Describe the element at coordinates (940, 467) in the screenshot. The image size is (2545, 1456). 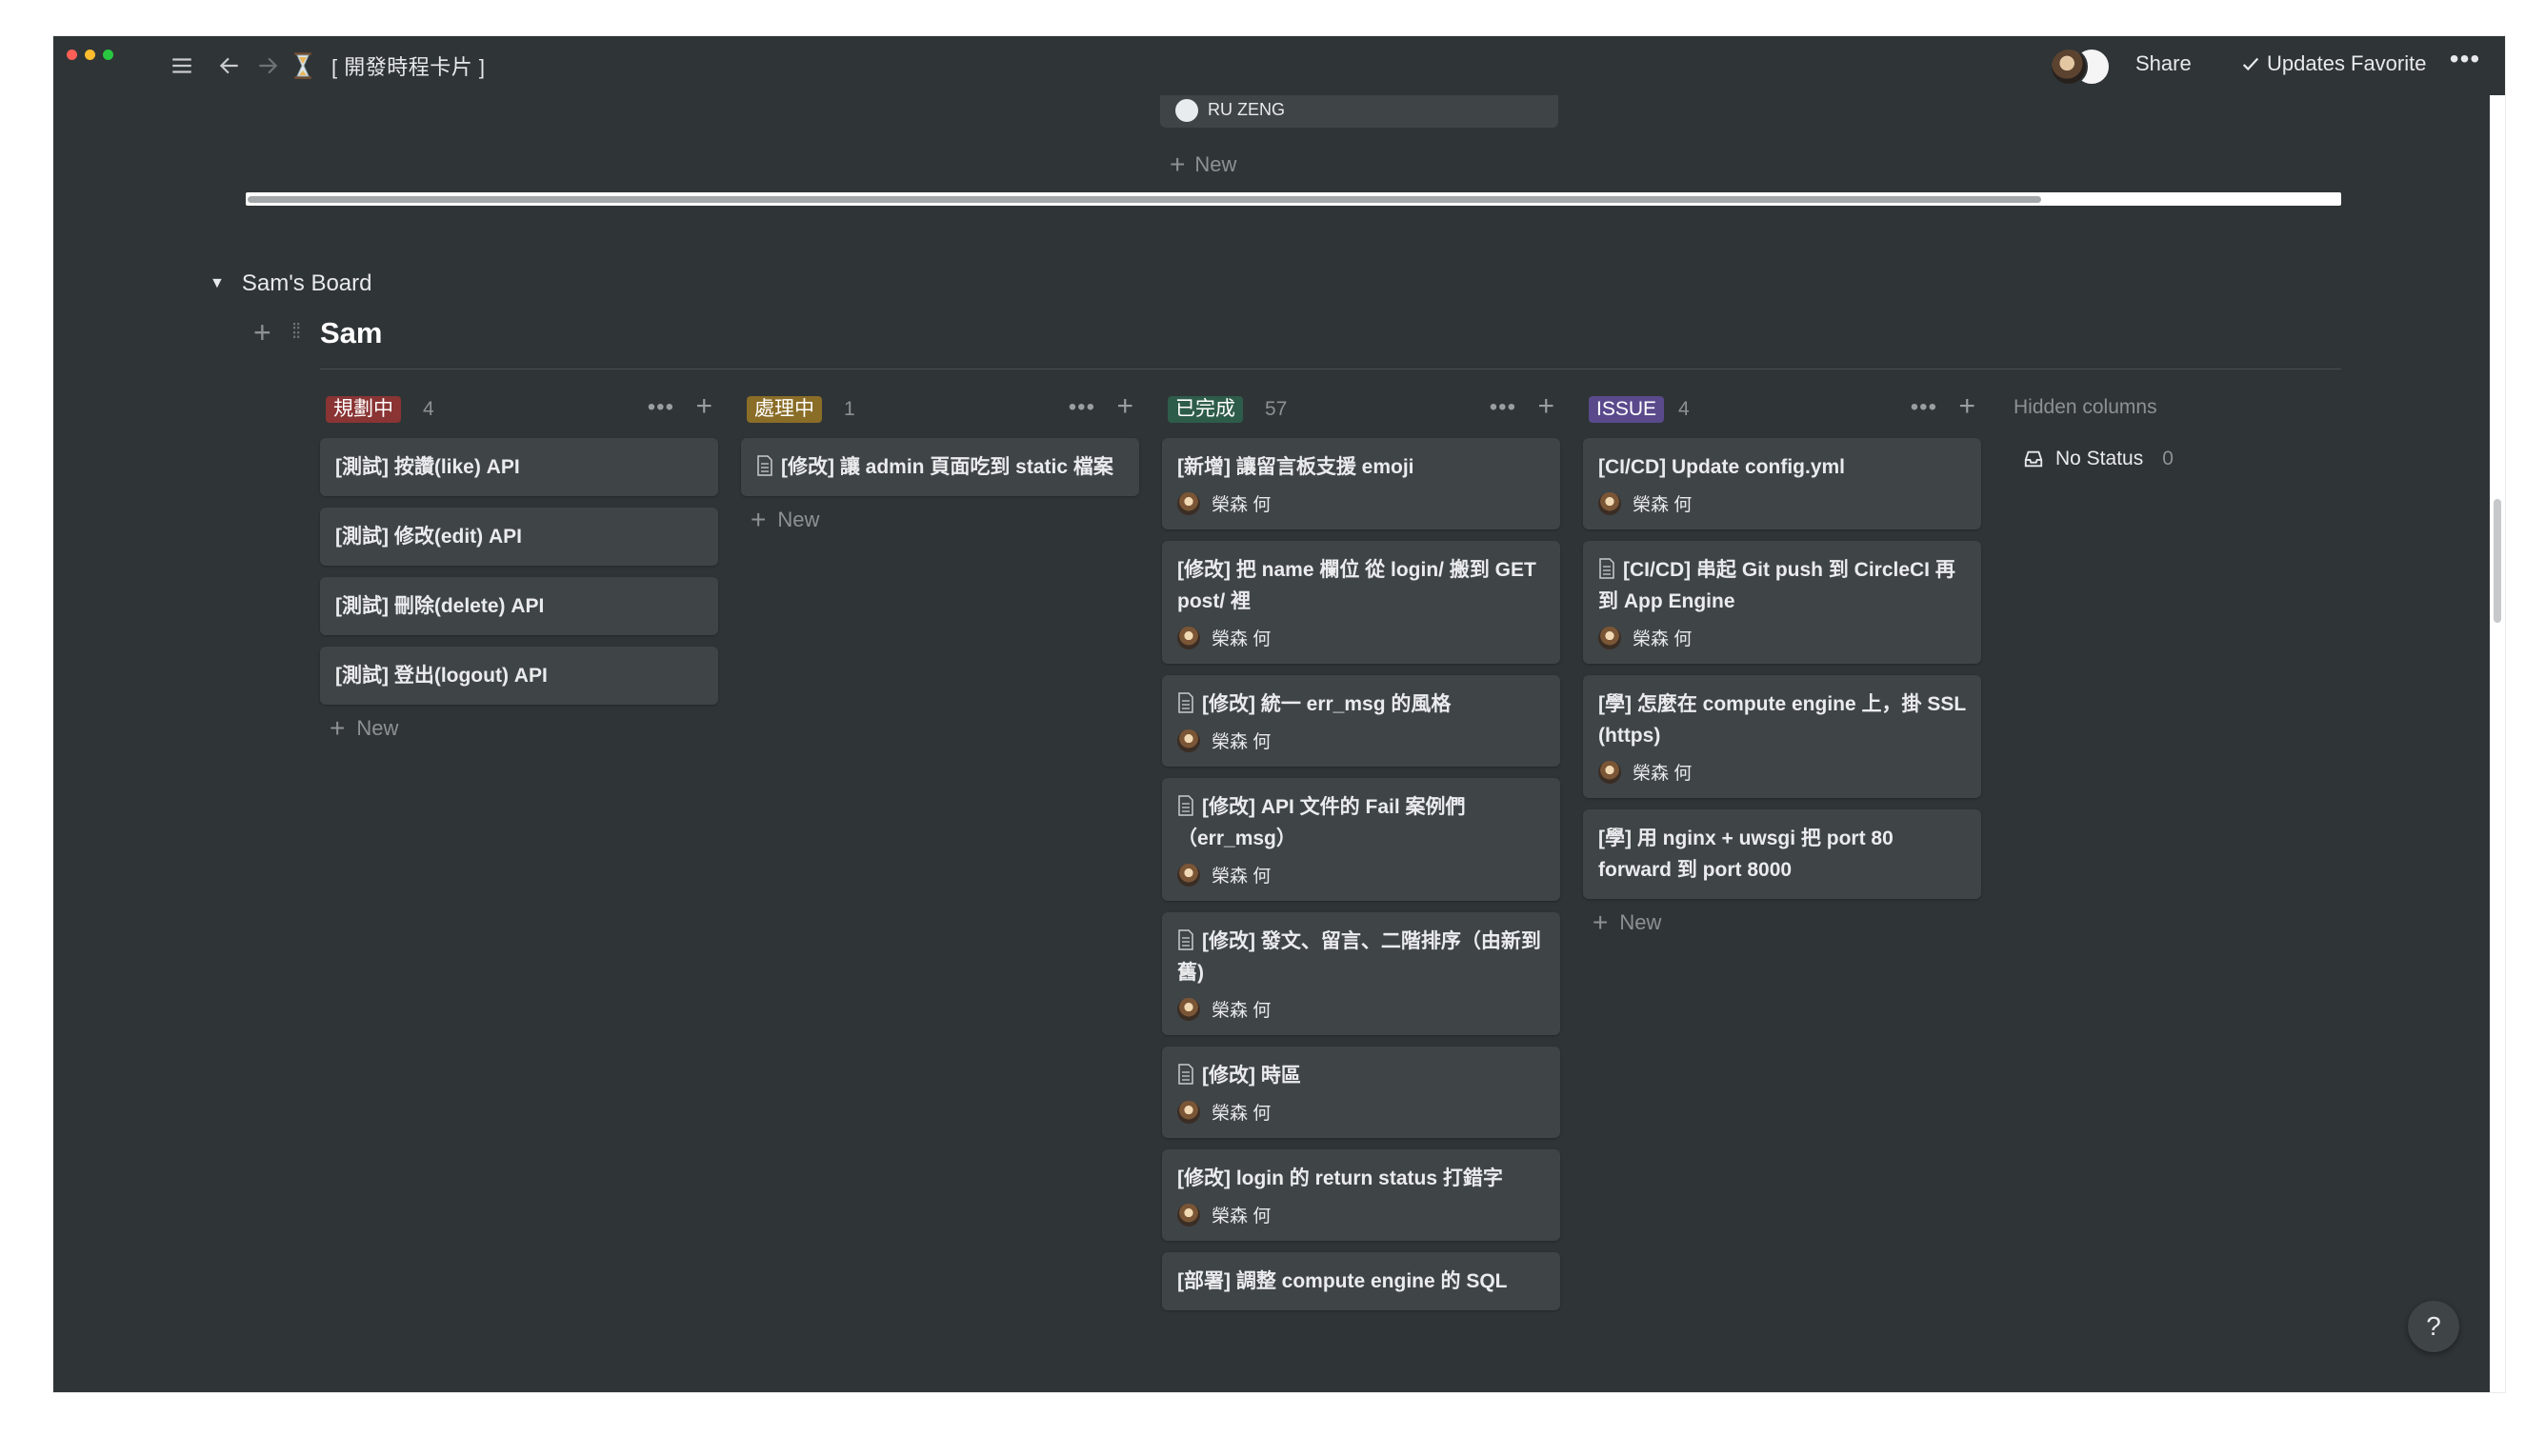
I see `board-card: [修改] 讓 admin 頁面吃到 static 檔案` at that location.